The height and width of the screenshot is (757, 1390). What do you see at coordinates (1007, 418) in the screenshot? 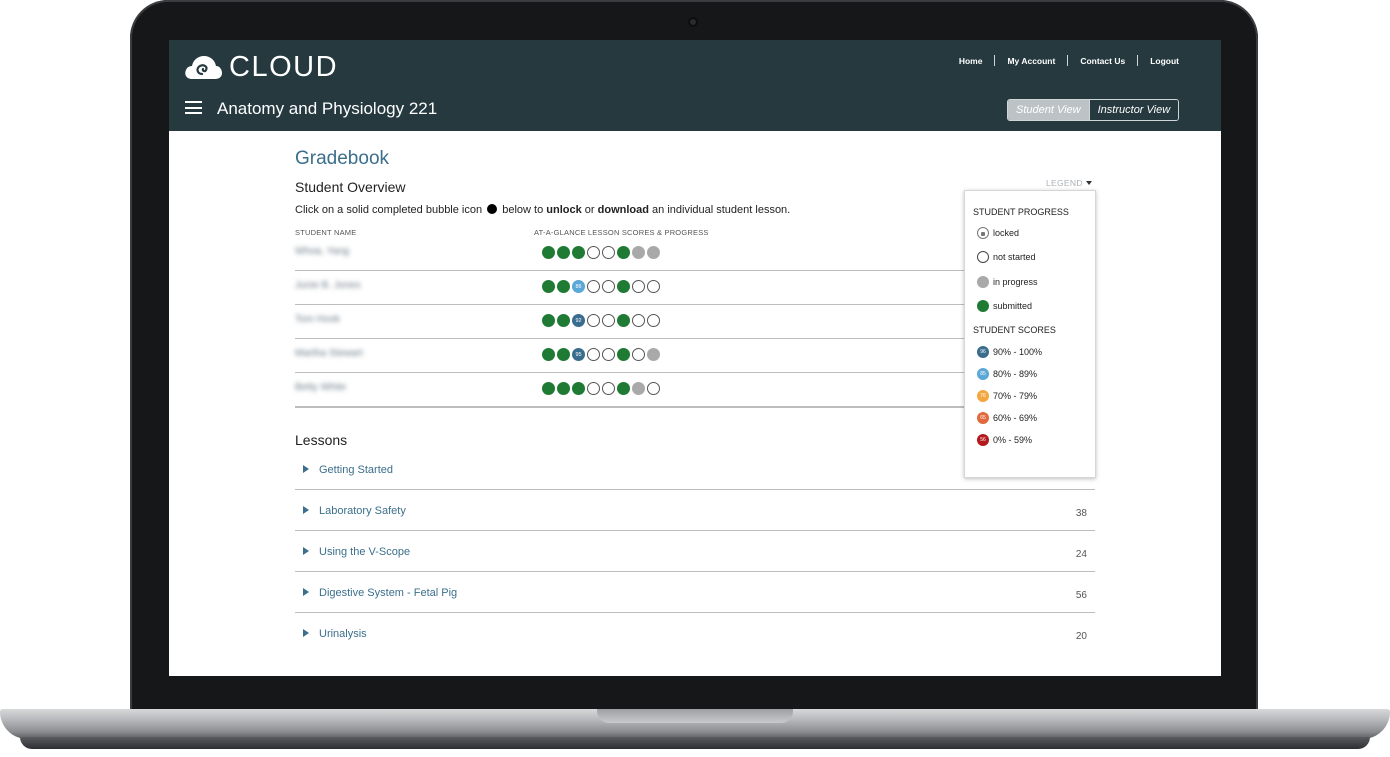
I see `legend-score-item: 65 60% - 69%` at bounding box center [1007, 418].